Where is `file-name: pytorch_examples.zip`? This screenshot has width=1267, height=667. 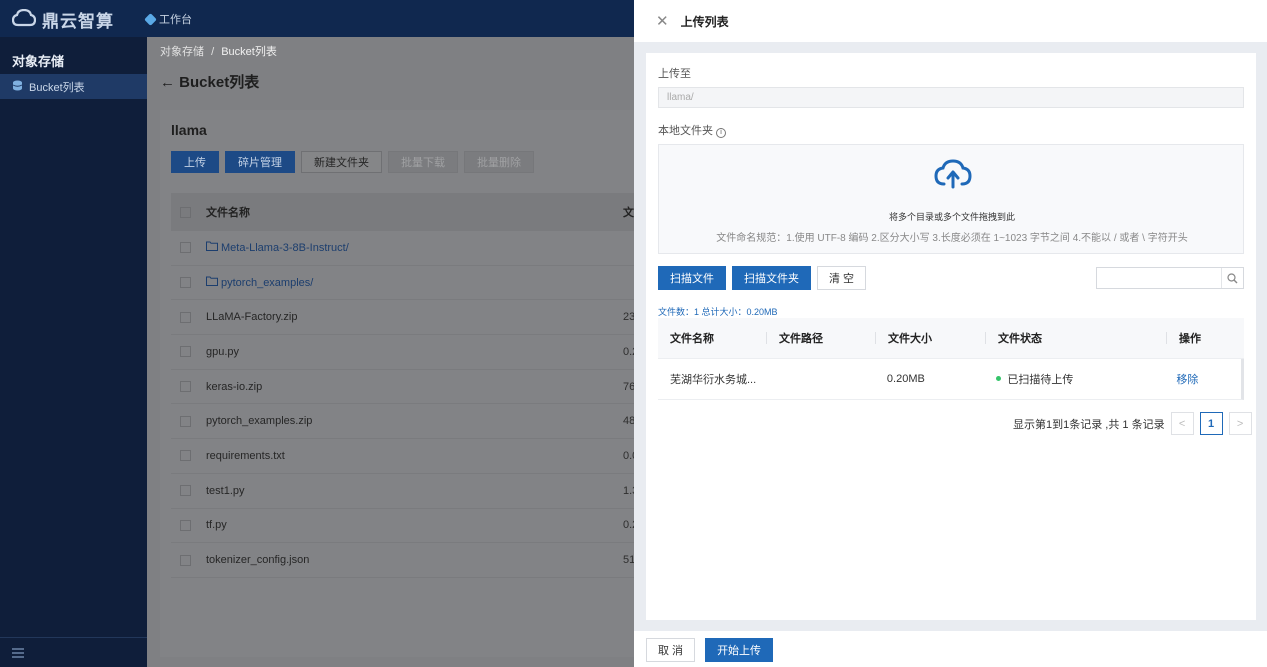
file-name: pytorch_examples.zip is located at coordinates (259, 421).